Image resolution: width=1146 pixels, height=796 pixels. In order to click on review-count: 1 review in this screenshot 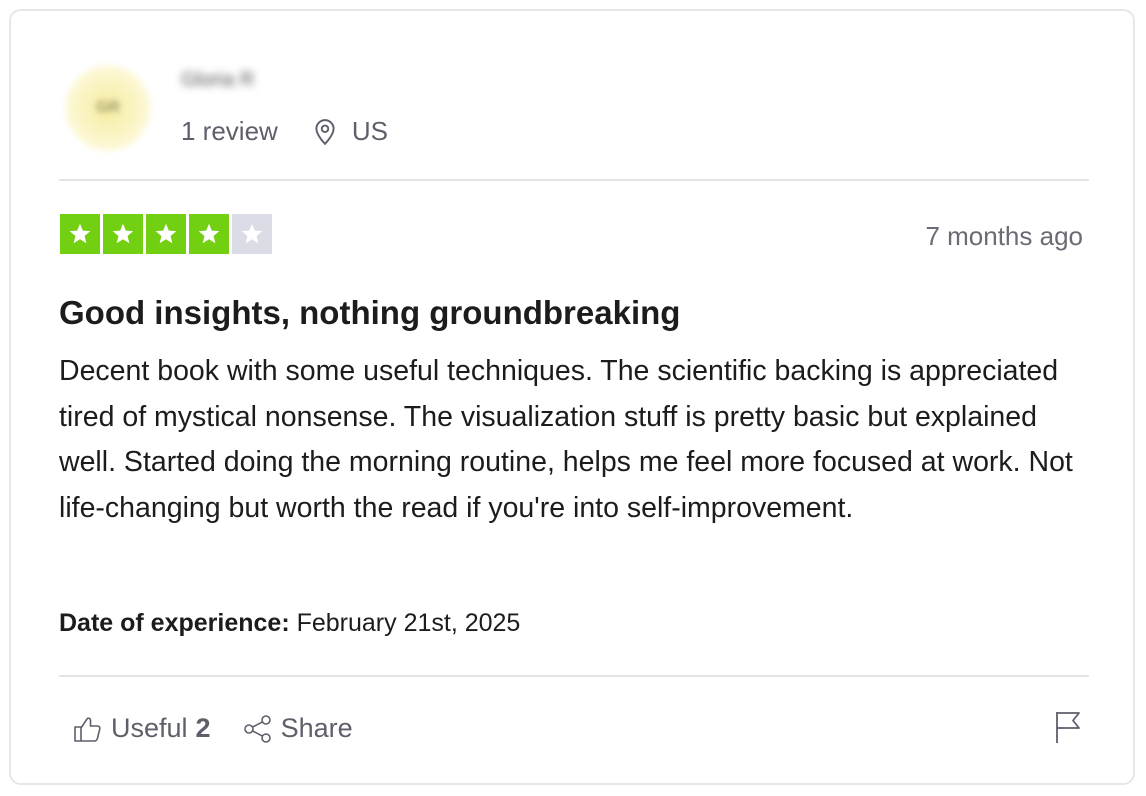, I will do `click(229, 131)`.